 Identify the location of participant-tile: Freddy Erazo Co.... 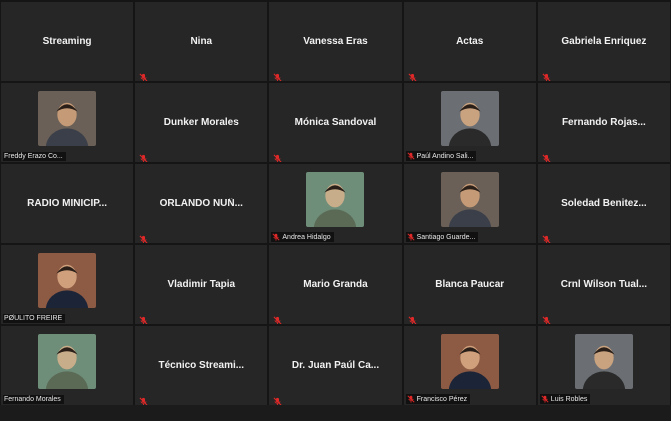
(67, 122).